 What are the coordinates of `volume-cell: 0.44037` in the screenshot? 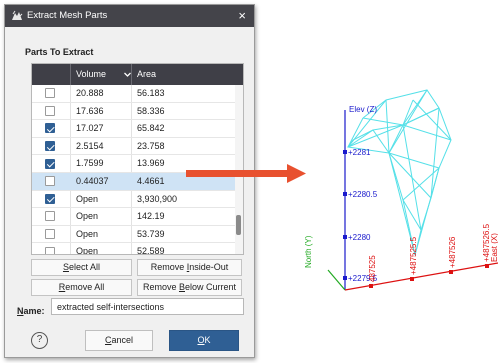 It's located at (92, 180).